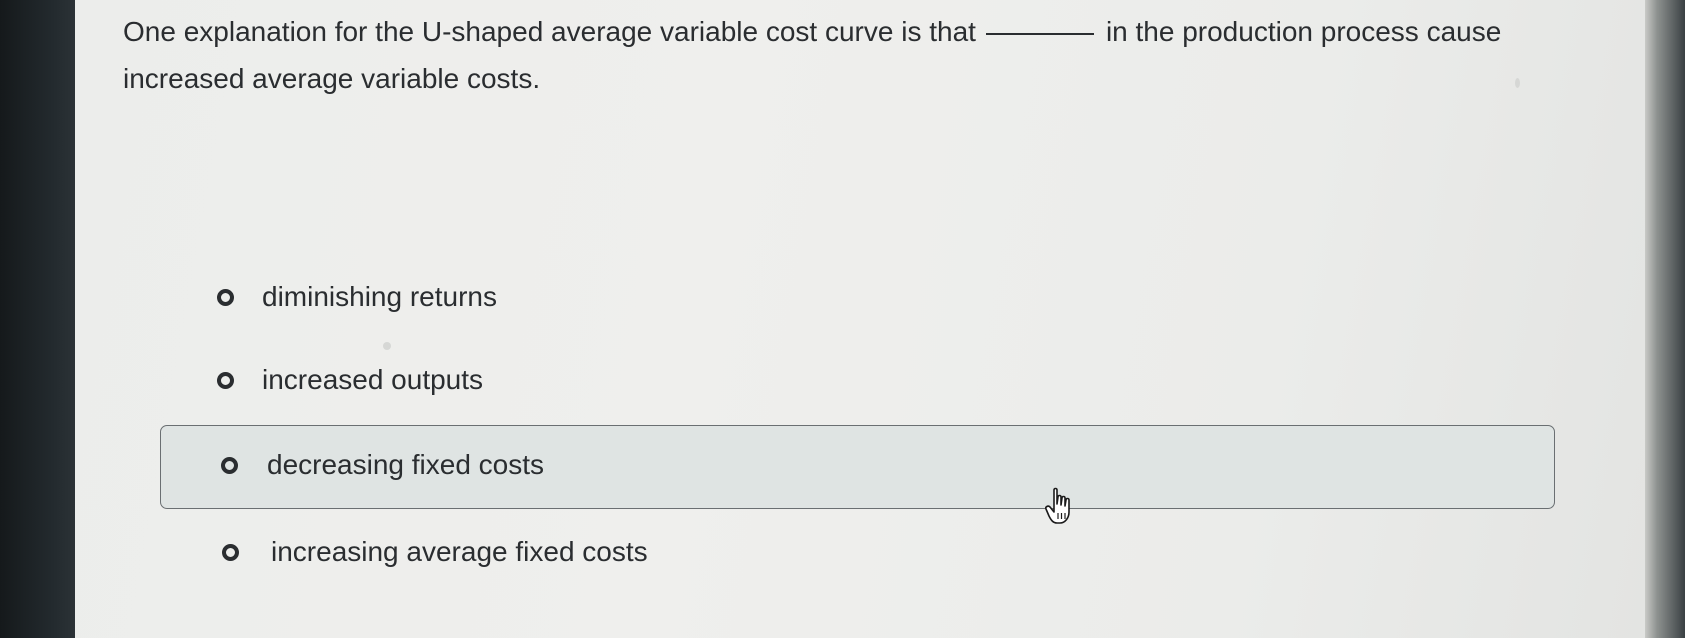  What do you see at coordinates (459, 551) in the screenshot?
I see `option-label: increasing average fixed costs` at bounding box center [459, 551].